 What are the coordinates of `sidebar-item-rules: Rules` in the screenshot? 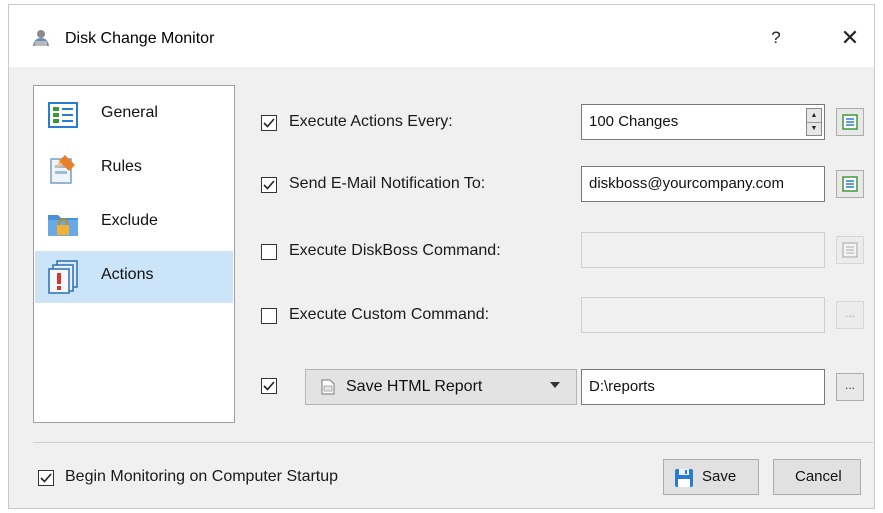 It's located at (134, 169).